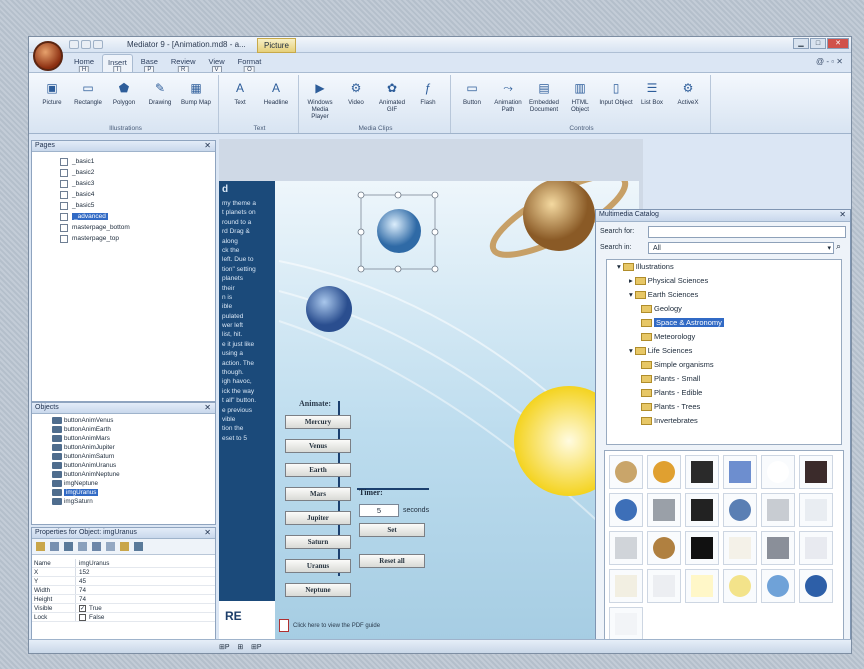 This screenshot has height=669, width=864. What do you see at coordinates (724, 407) in the screenshot?
I see `catalog-tree-item: Plants - Trees` at bounding box center [724, 407].